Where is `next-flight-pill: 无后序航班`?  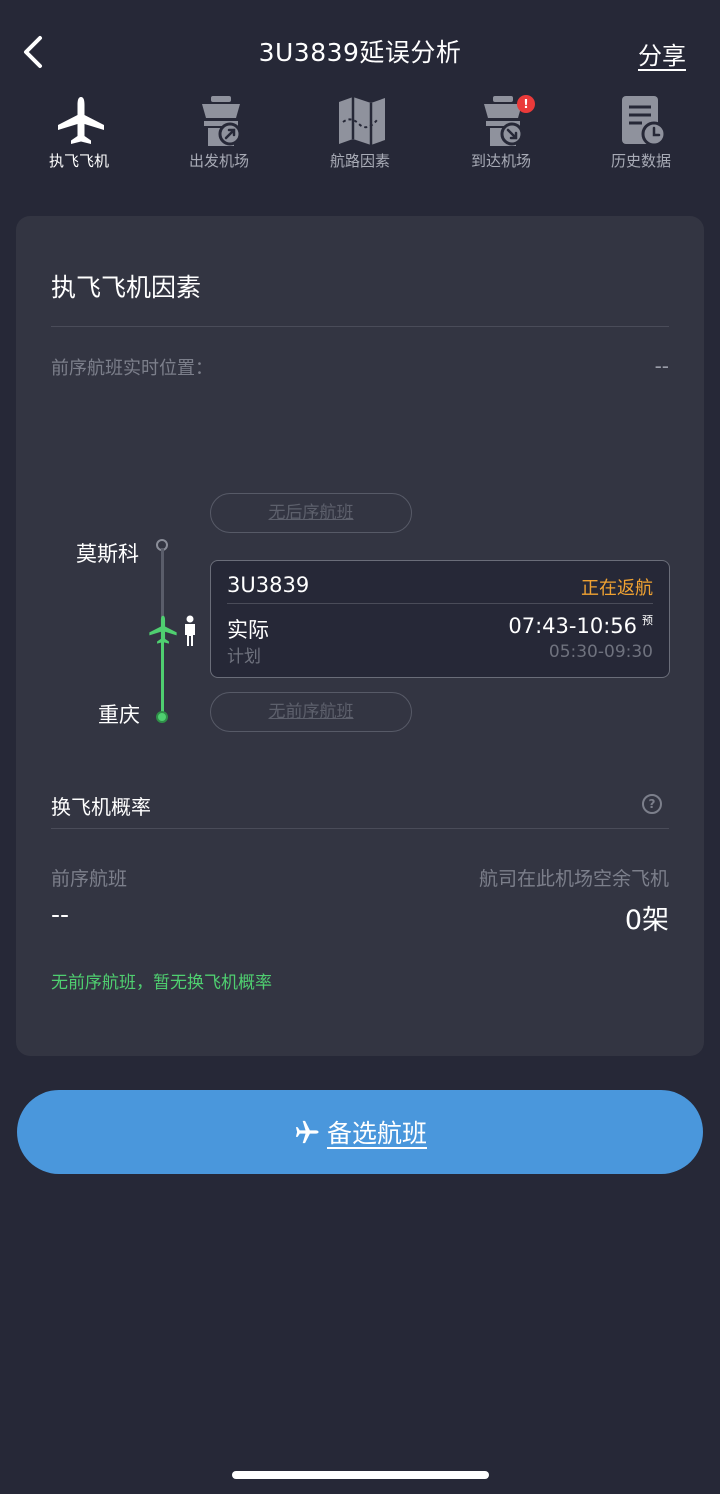 next-flight-pill: 无后序航班 is located at coordinates (311, 513).